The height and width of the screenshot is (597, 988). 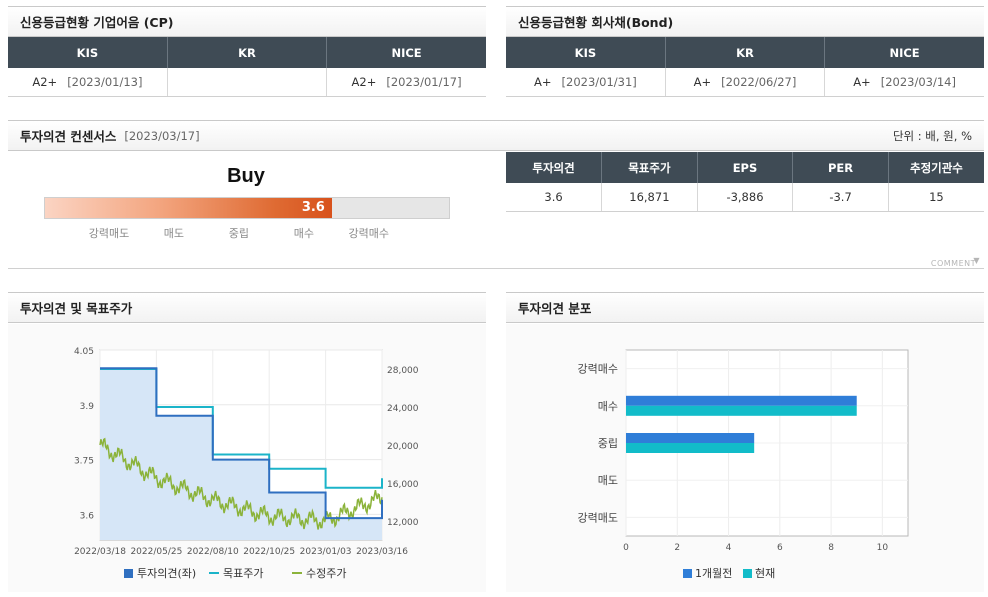 I want to click on opinion-chart-header: 투자의견 및 목표주가, so click(x=247, y=307).